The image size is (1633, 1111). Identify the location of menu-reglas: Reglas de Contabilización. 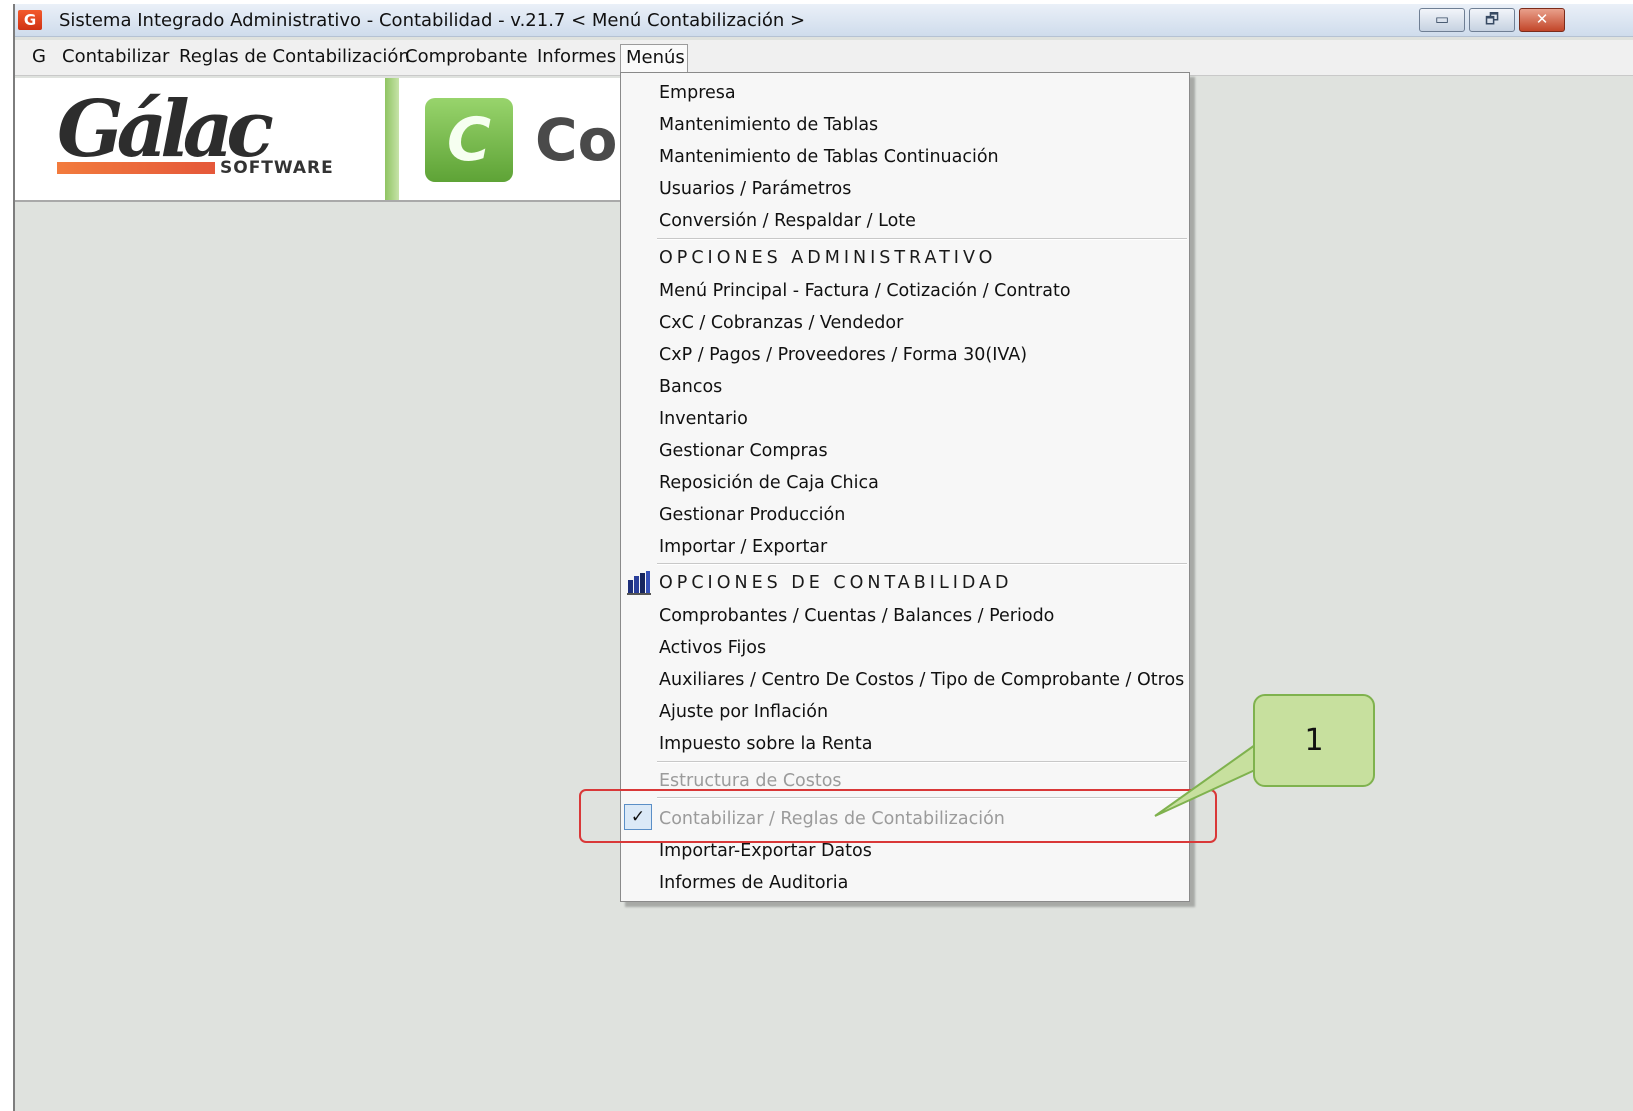
(294, 56).